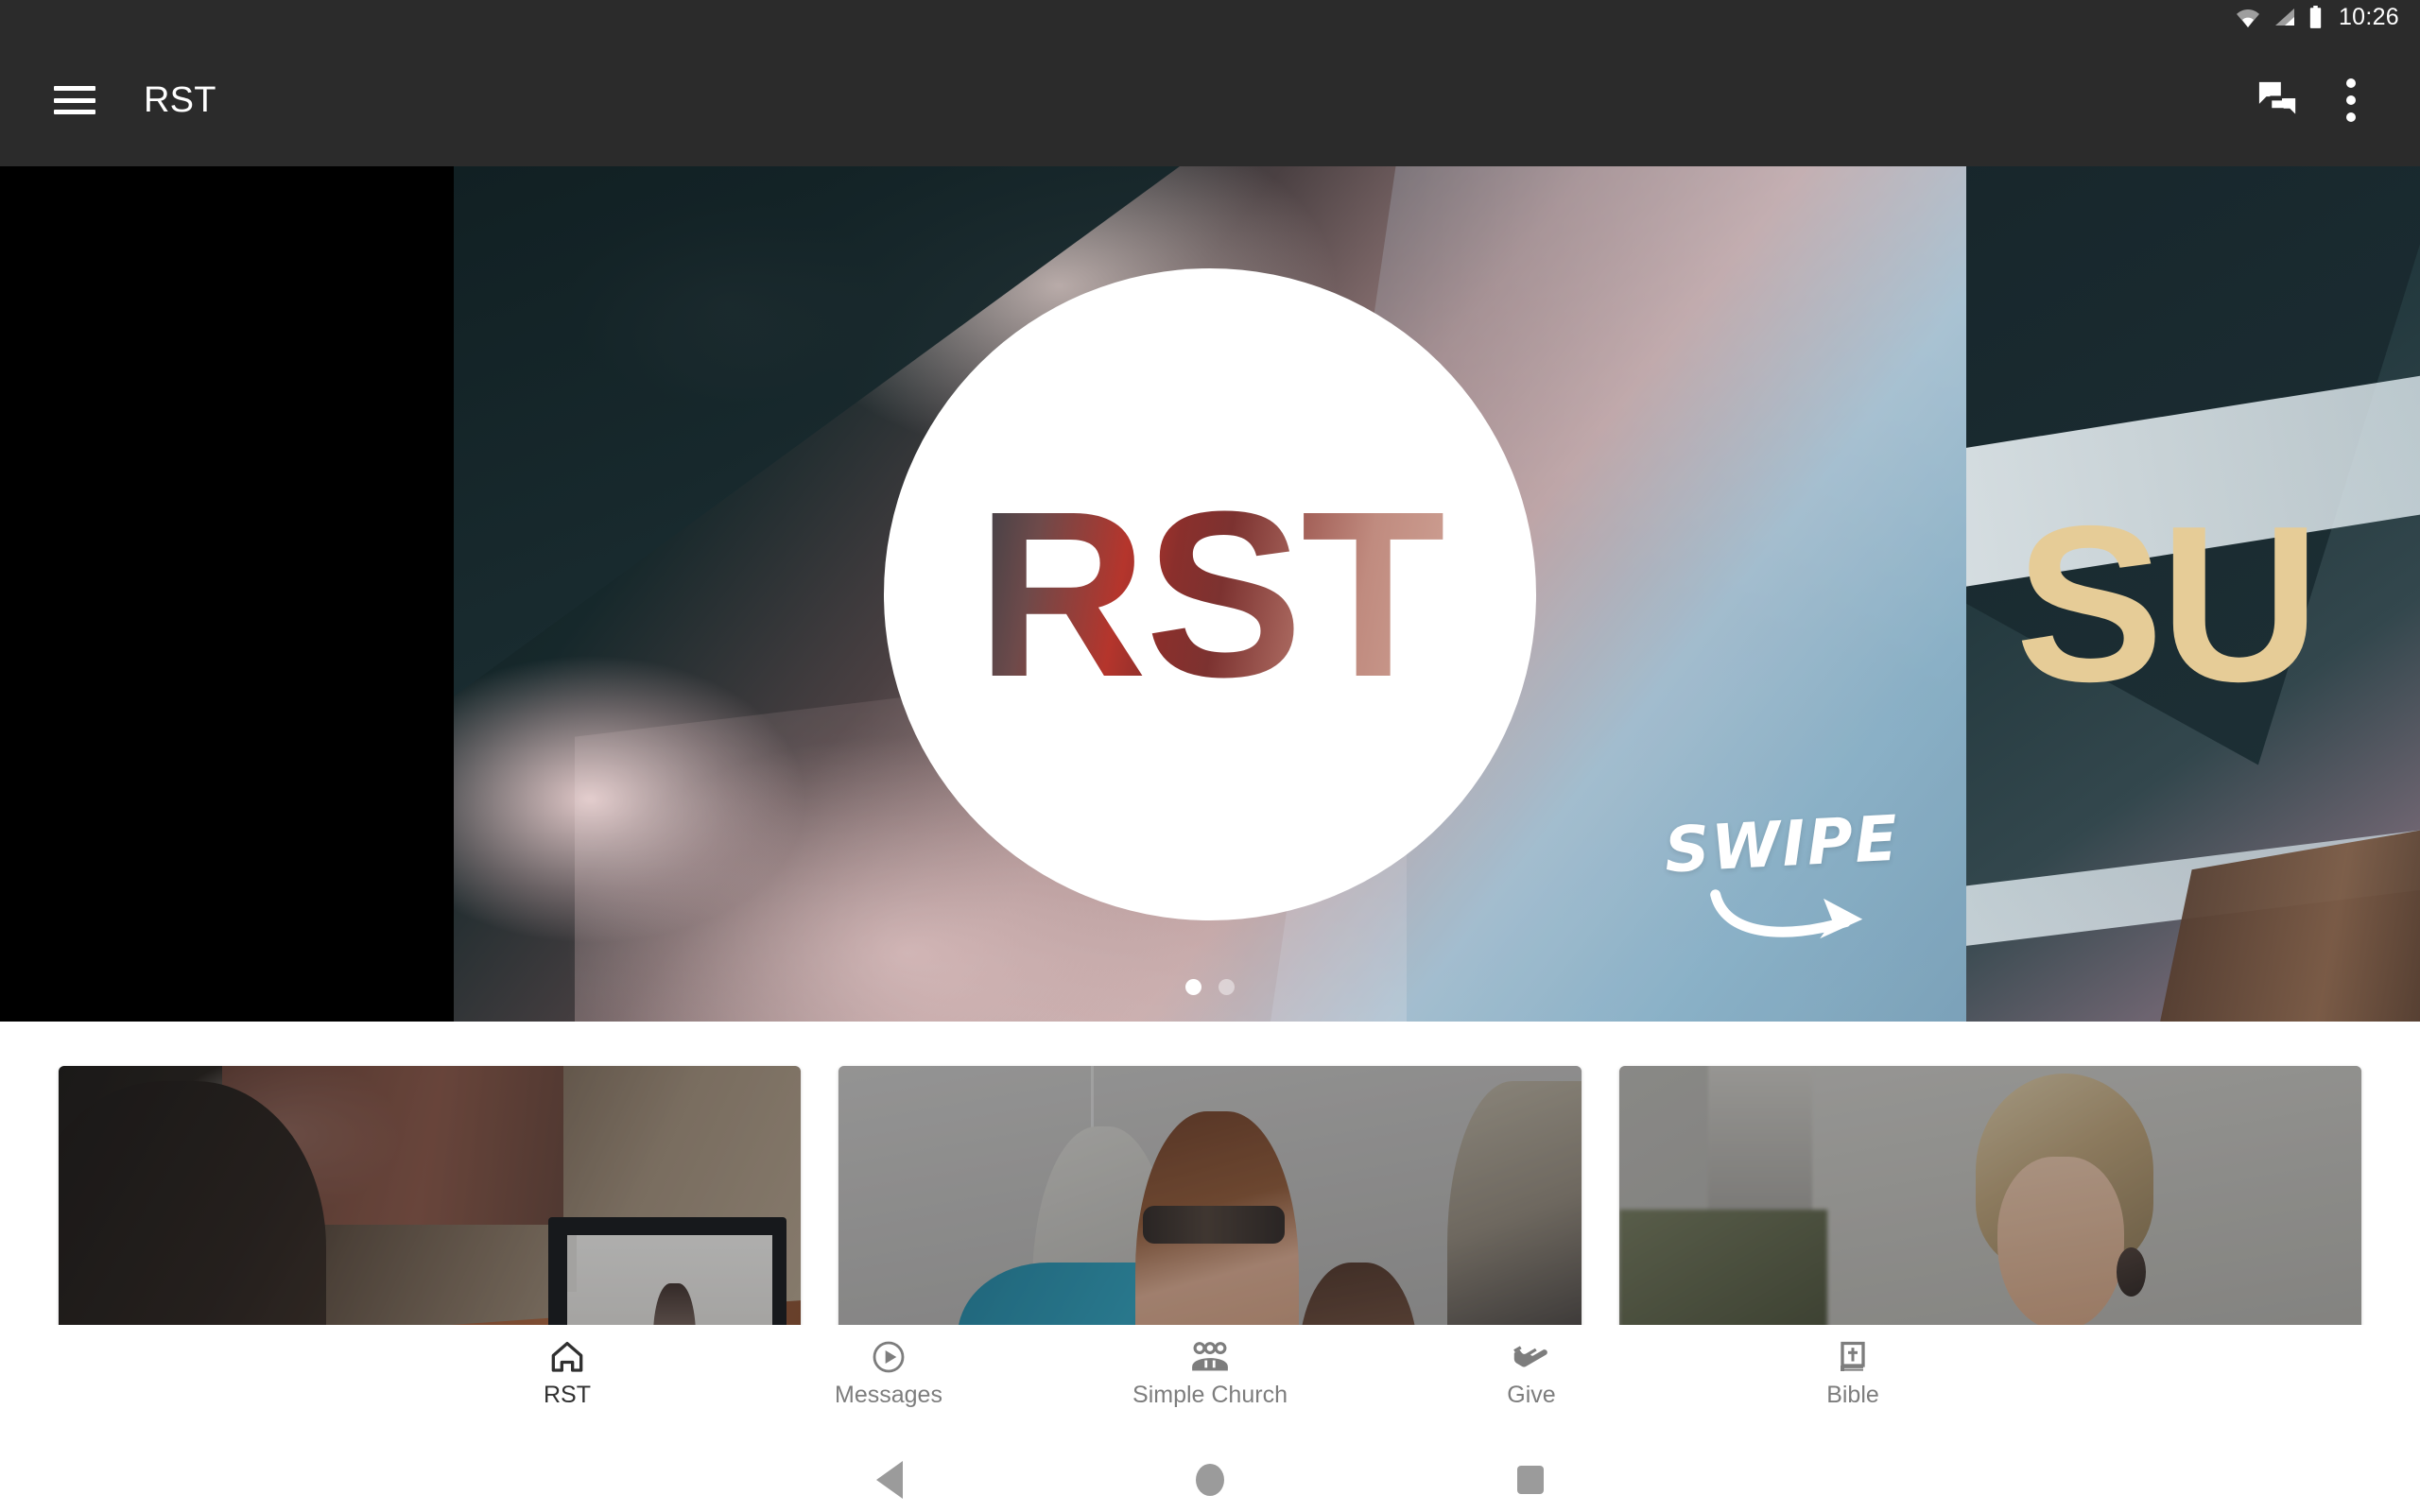  I want to click on tab-give-label: Give, so click(1531, 1395).